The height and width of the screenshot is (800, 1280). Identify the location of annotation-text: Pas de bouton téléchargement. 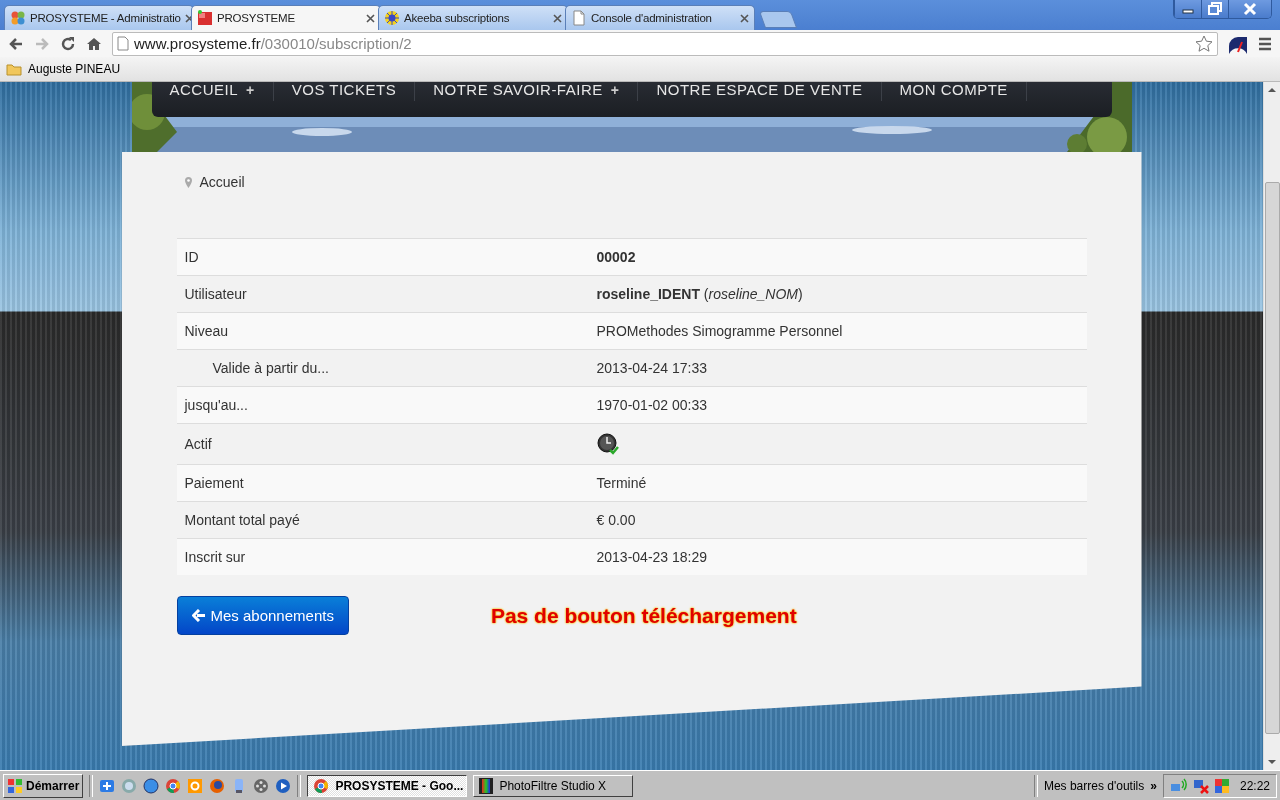
(643, 615).